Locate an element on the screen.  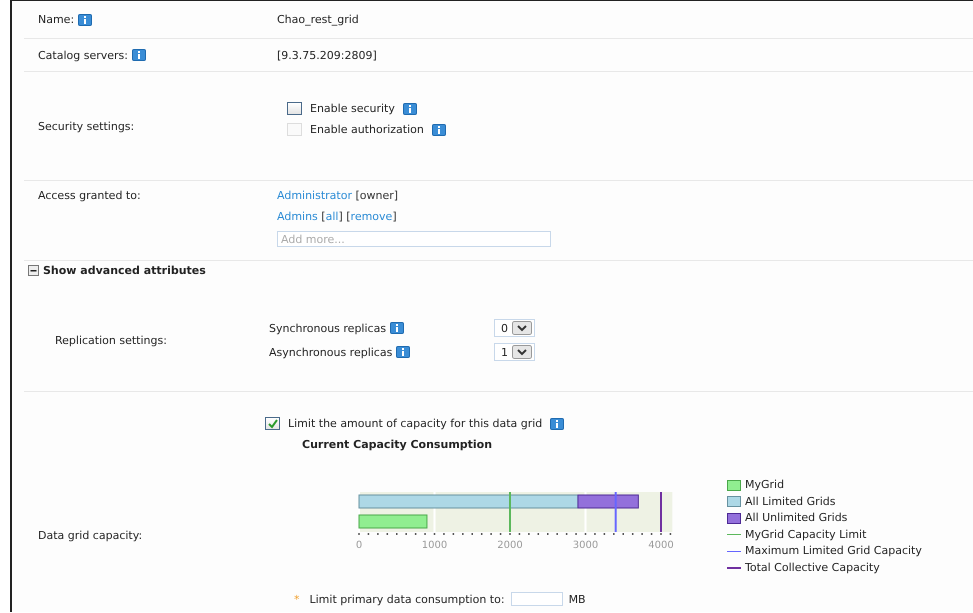
setting-label: Synchronous replicas is located at coordinates (327, 328).